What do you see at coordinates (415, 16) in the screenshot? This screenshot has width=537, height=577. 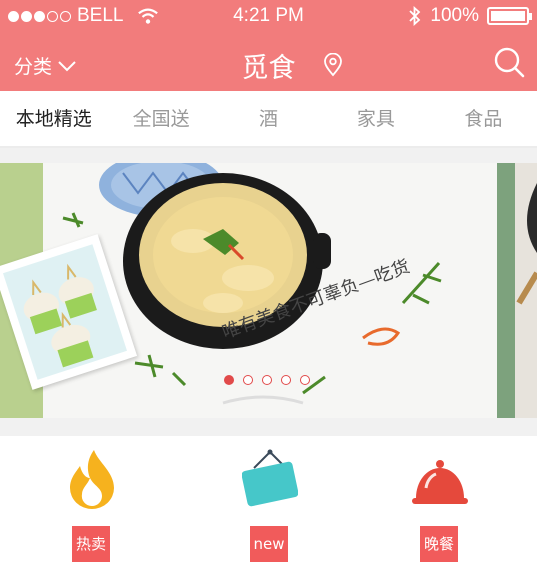 I see `bluetooth-icon` at bounding box center [415, 16].